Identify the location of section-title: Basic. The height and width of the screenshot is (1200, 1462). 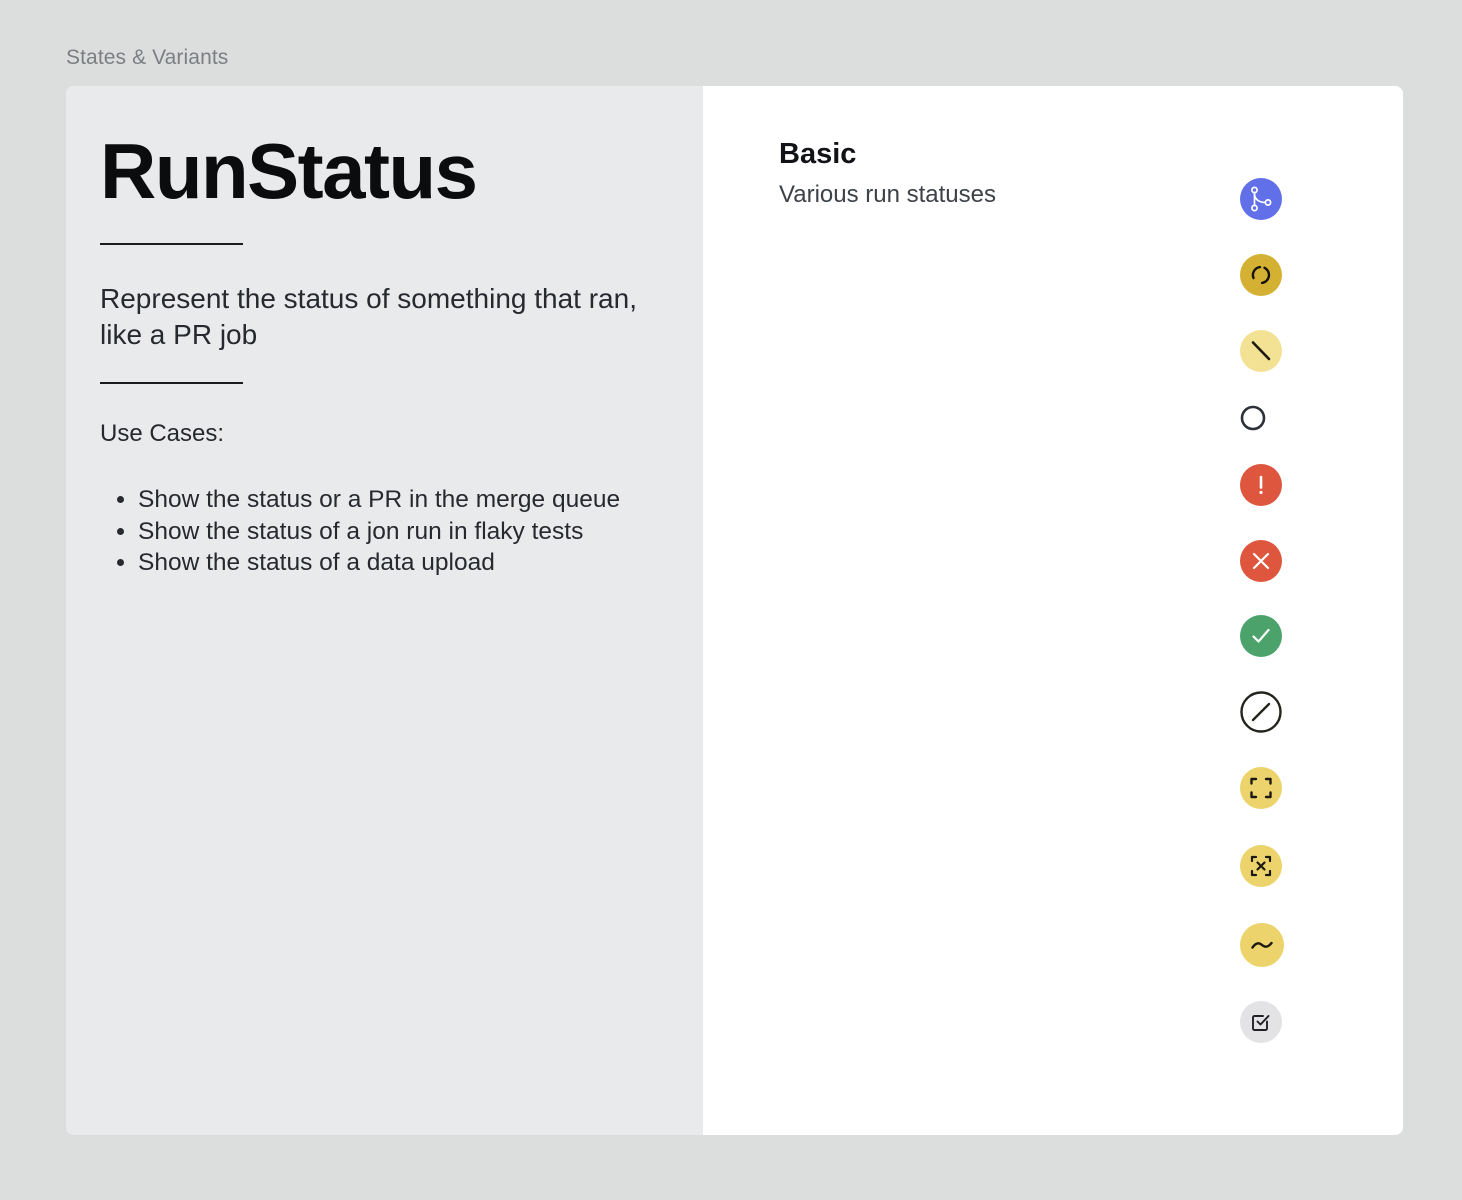
(818, 154).